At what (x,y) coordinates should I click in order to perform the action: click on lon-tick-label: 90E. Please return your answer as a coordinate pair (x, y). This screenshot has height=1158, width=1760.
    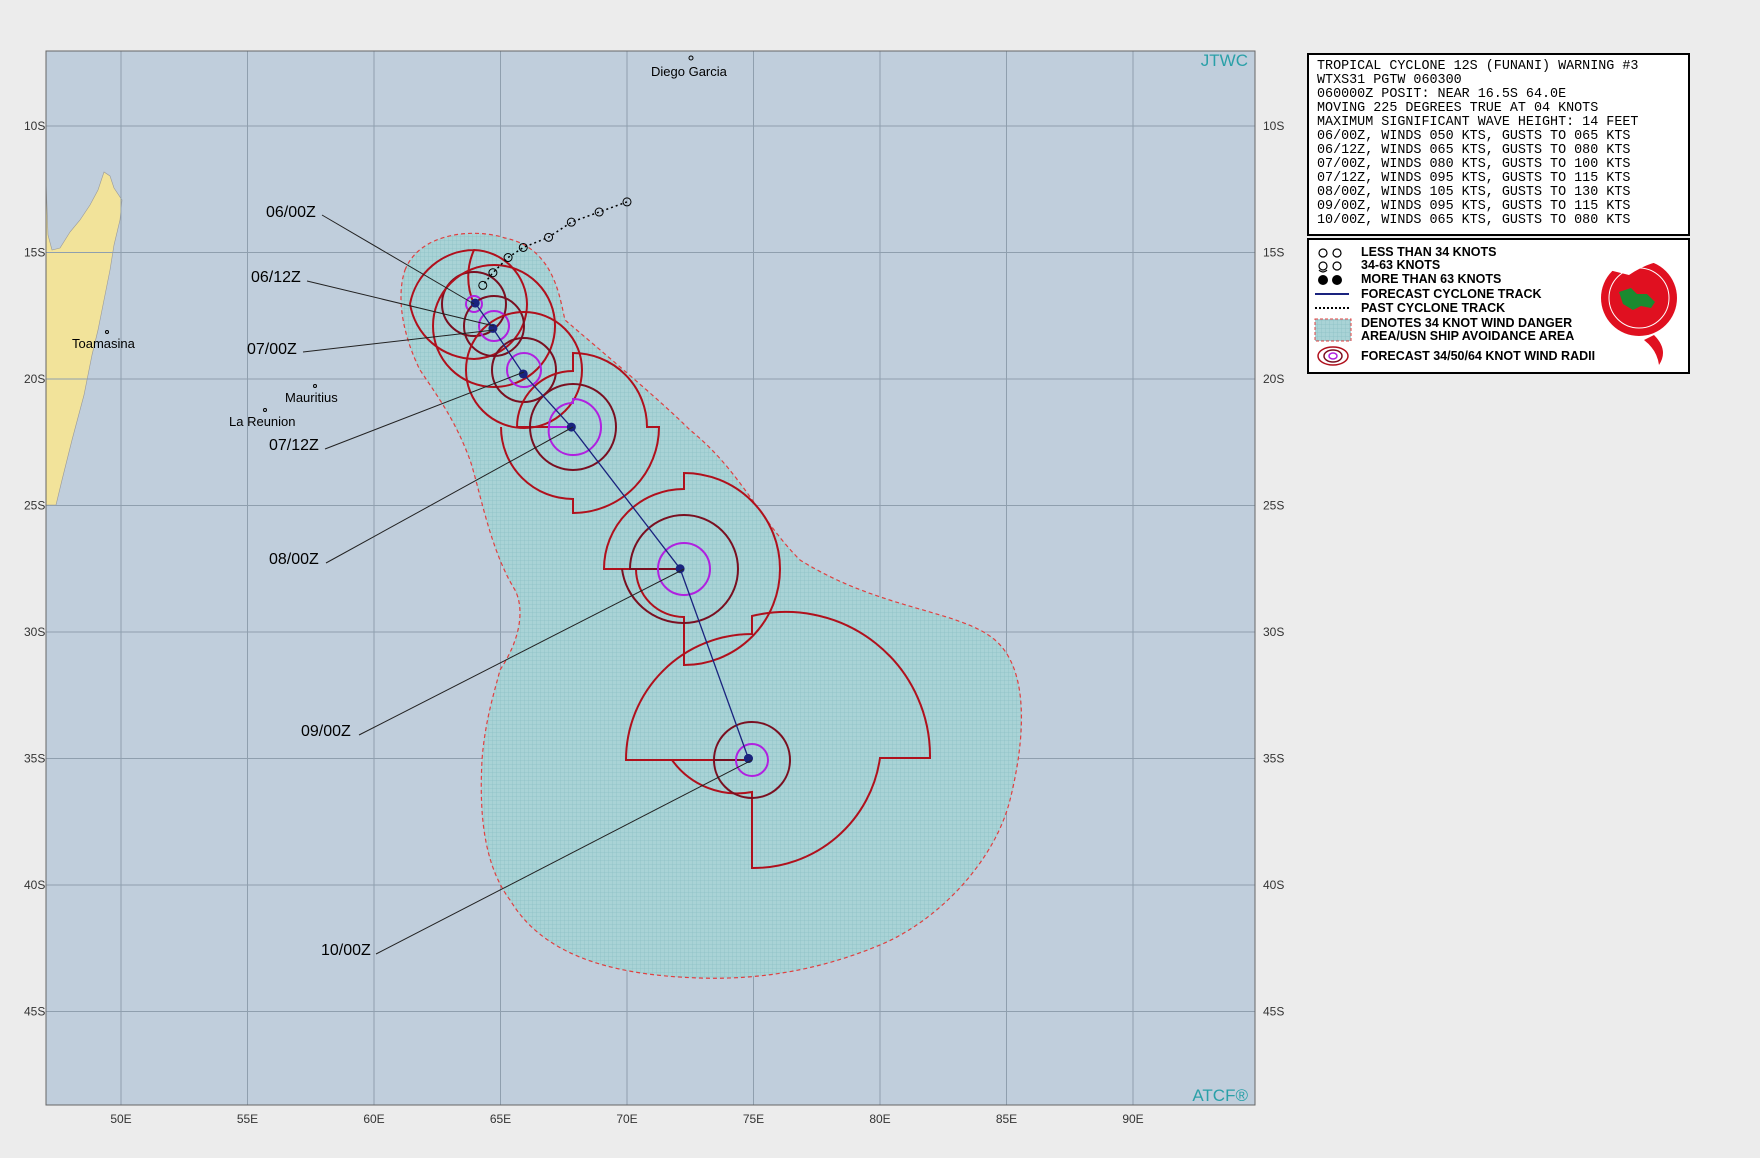
    Looking at the image, I should click on (1132, 1119).